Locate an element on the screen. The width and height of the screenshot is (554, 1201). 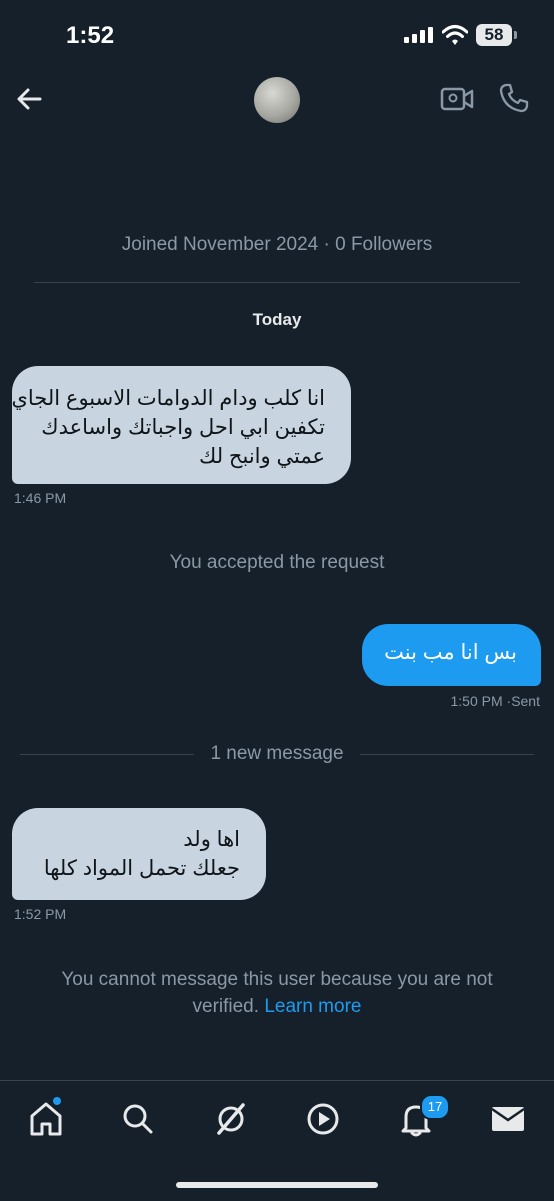
message-line: تكفين ابي احل واجباتك واساعدك is located at coordinates (183, 427).